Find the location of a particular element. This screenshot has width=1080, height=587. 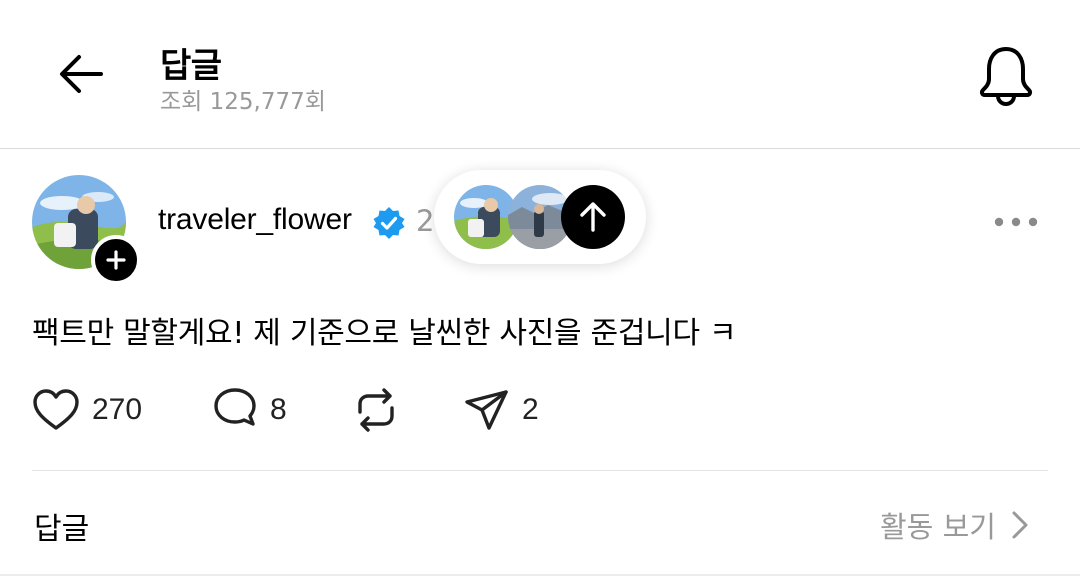

like-button: 270 is located at coordinates (87, 410).